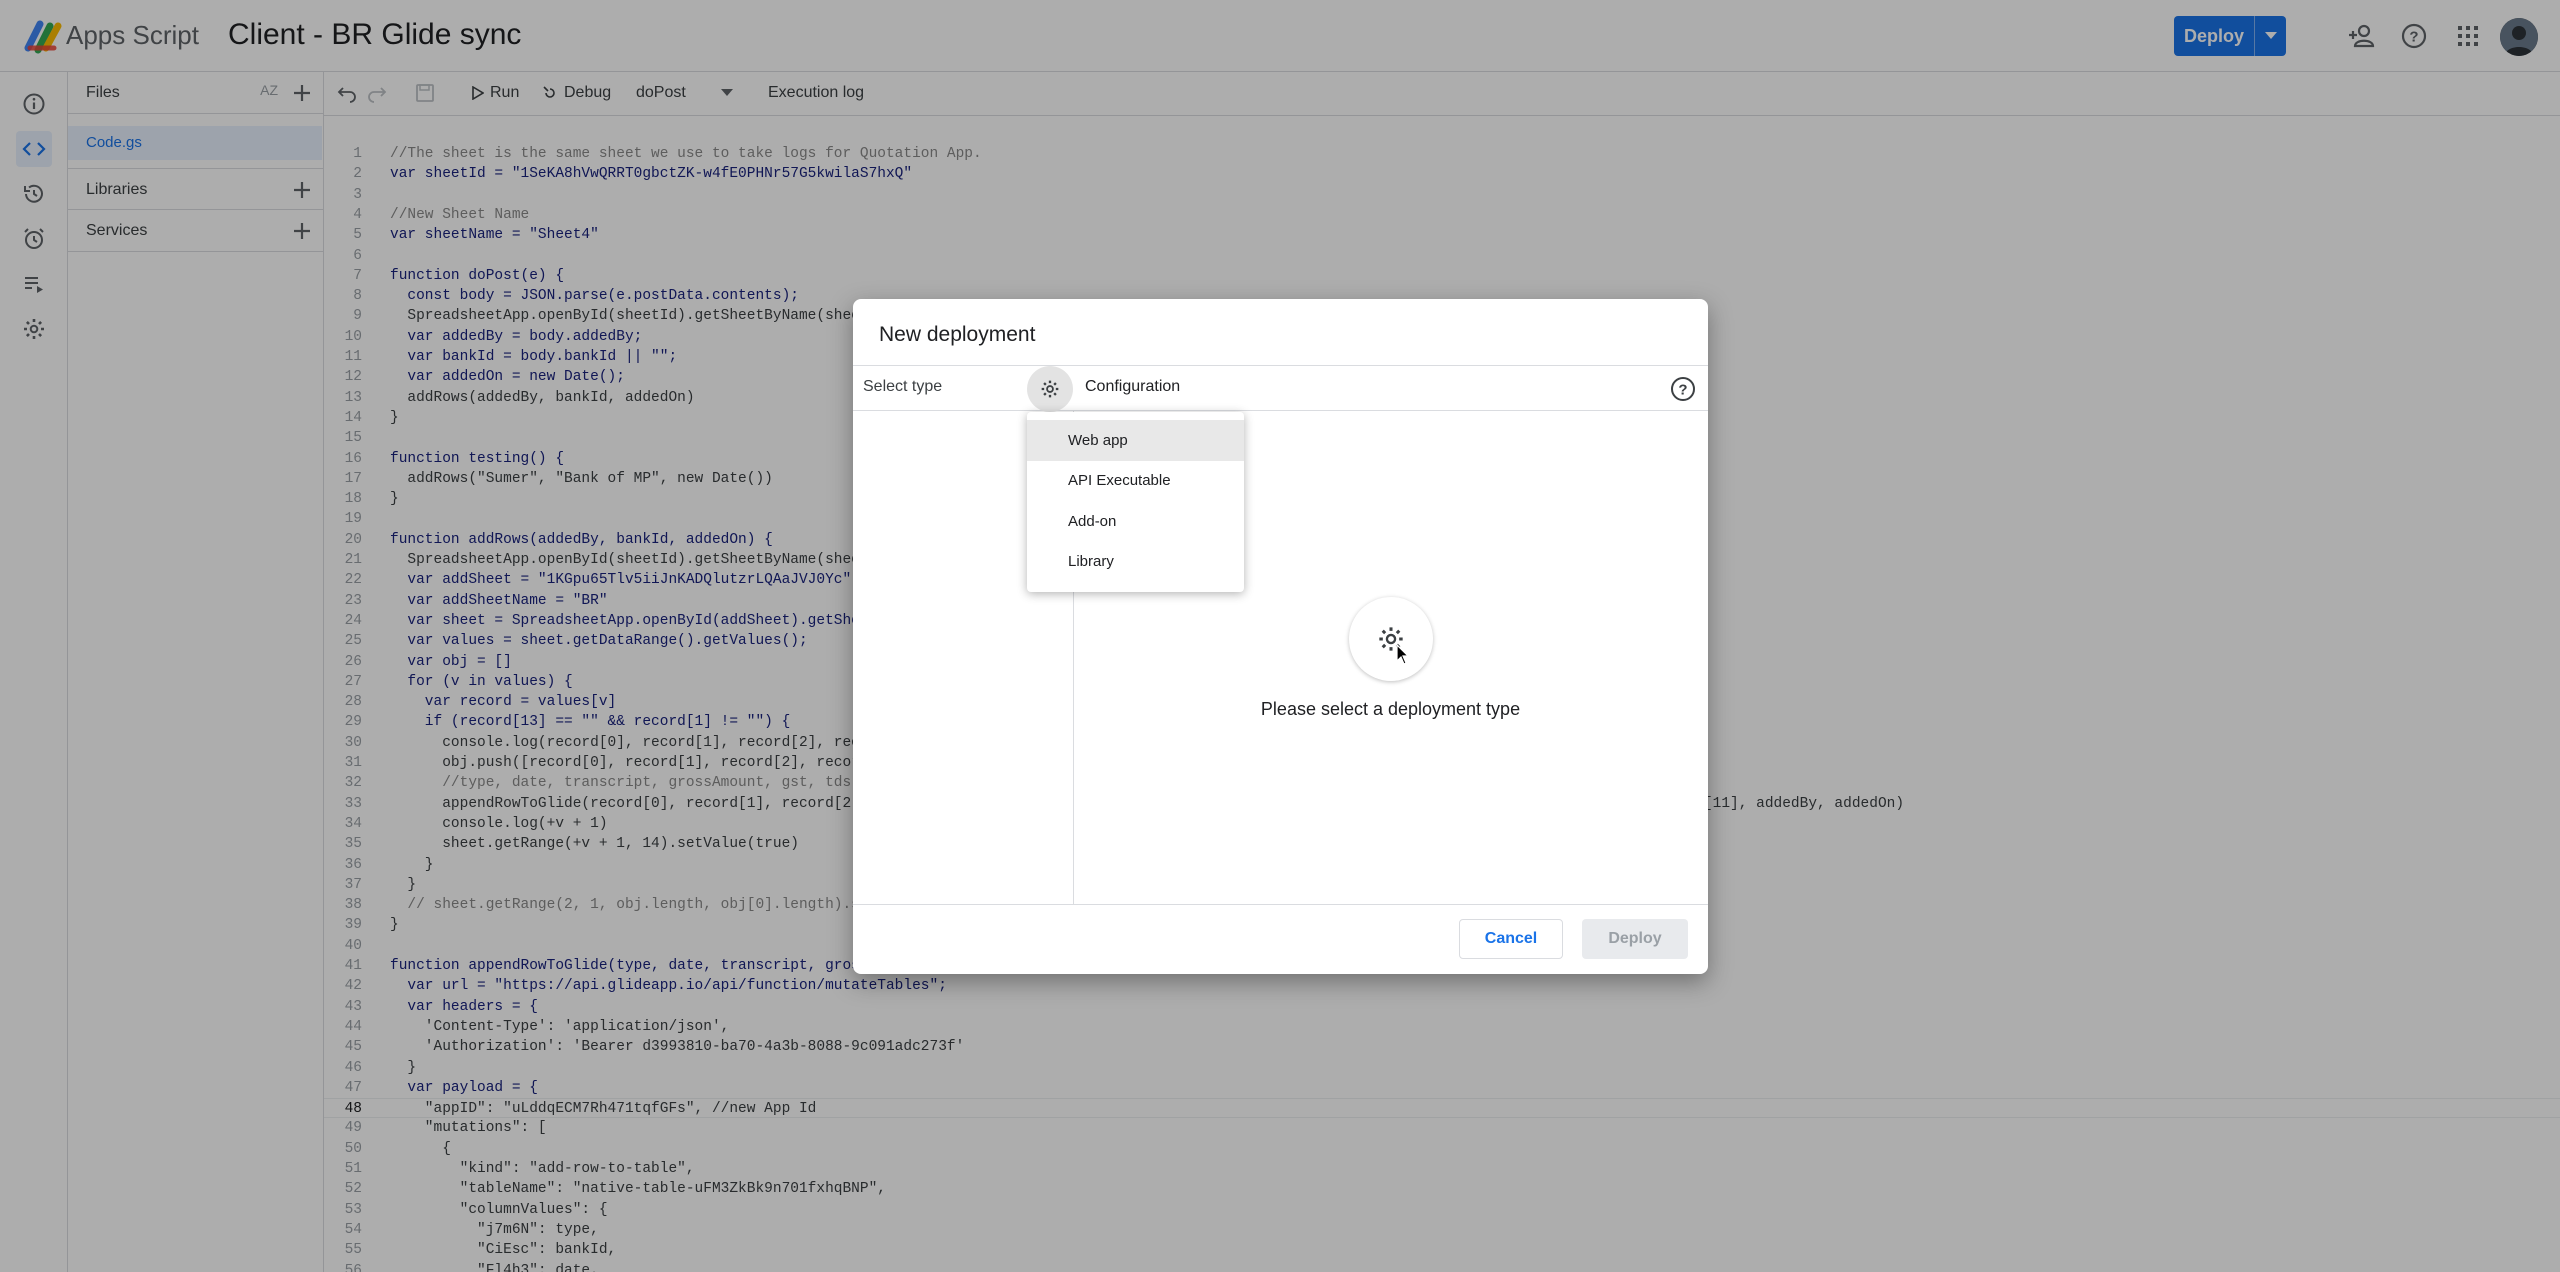 The height and width of the screenshot is (1272, 2560). I want to click on menu-item-add-on: Add-on, so click(1135, 521).